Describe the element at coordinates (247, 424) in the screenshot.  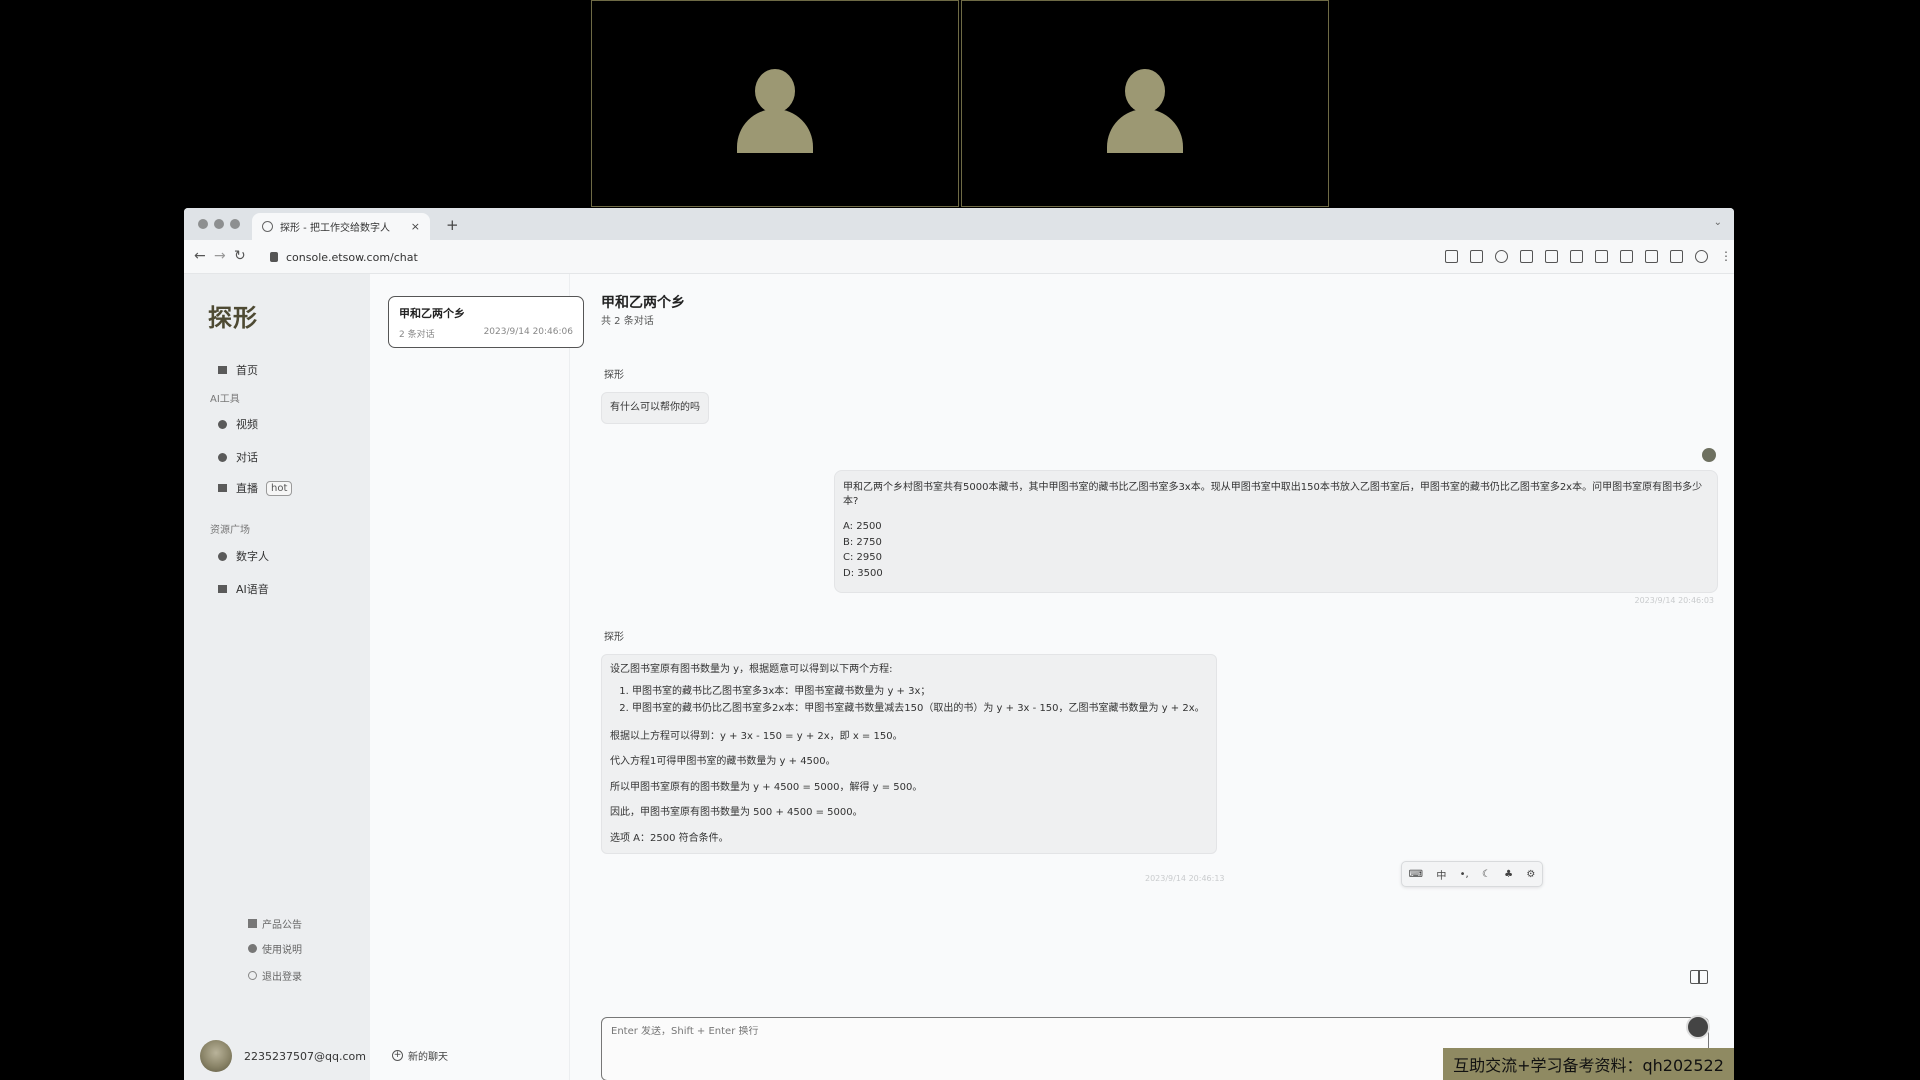
I see `nav-label: 视频` at that location.